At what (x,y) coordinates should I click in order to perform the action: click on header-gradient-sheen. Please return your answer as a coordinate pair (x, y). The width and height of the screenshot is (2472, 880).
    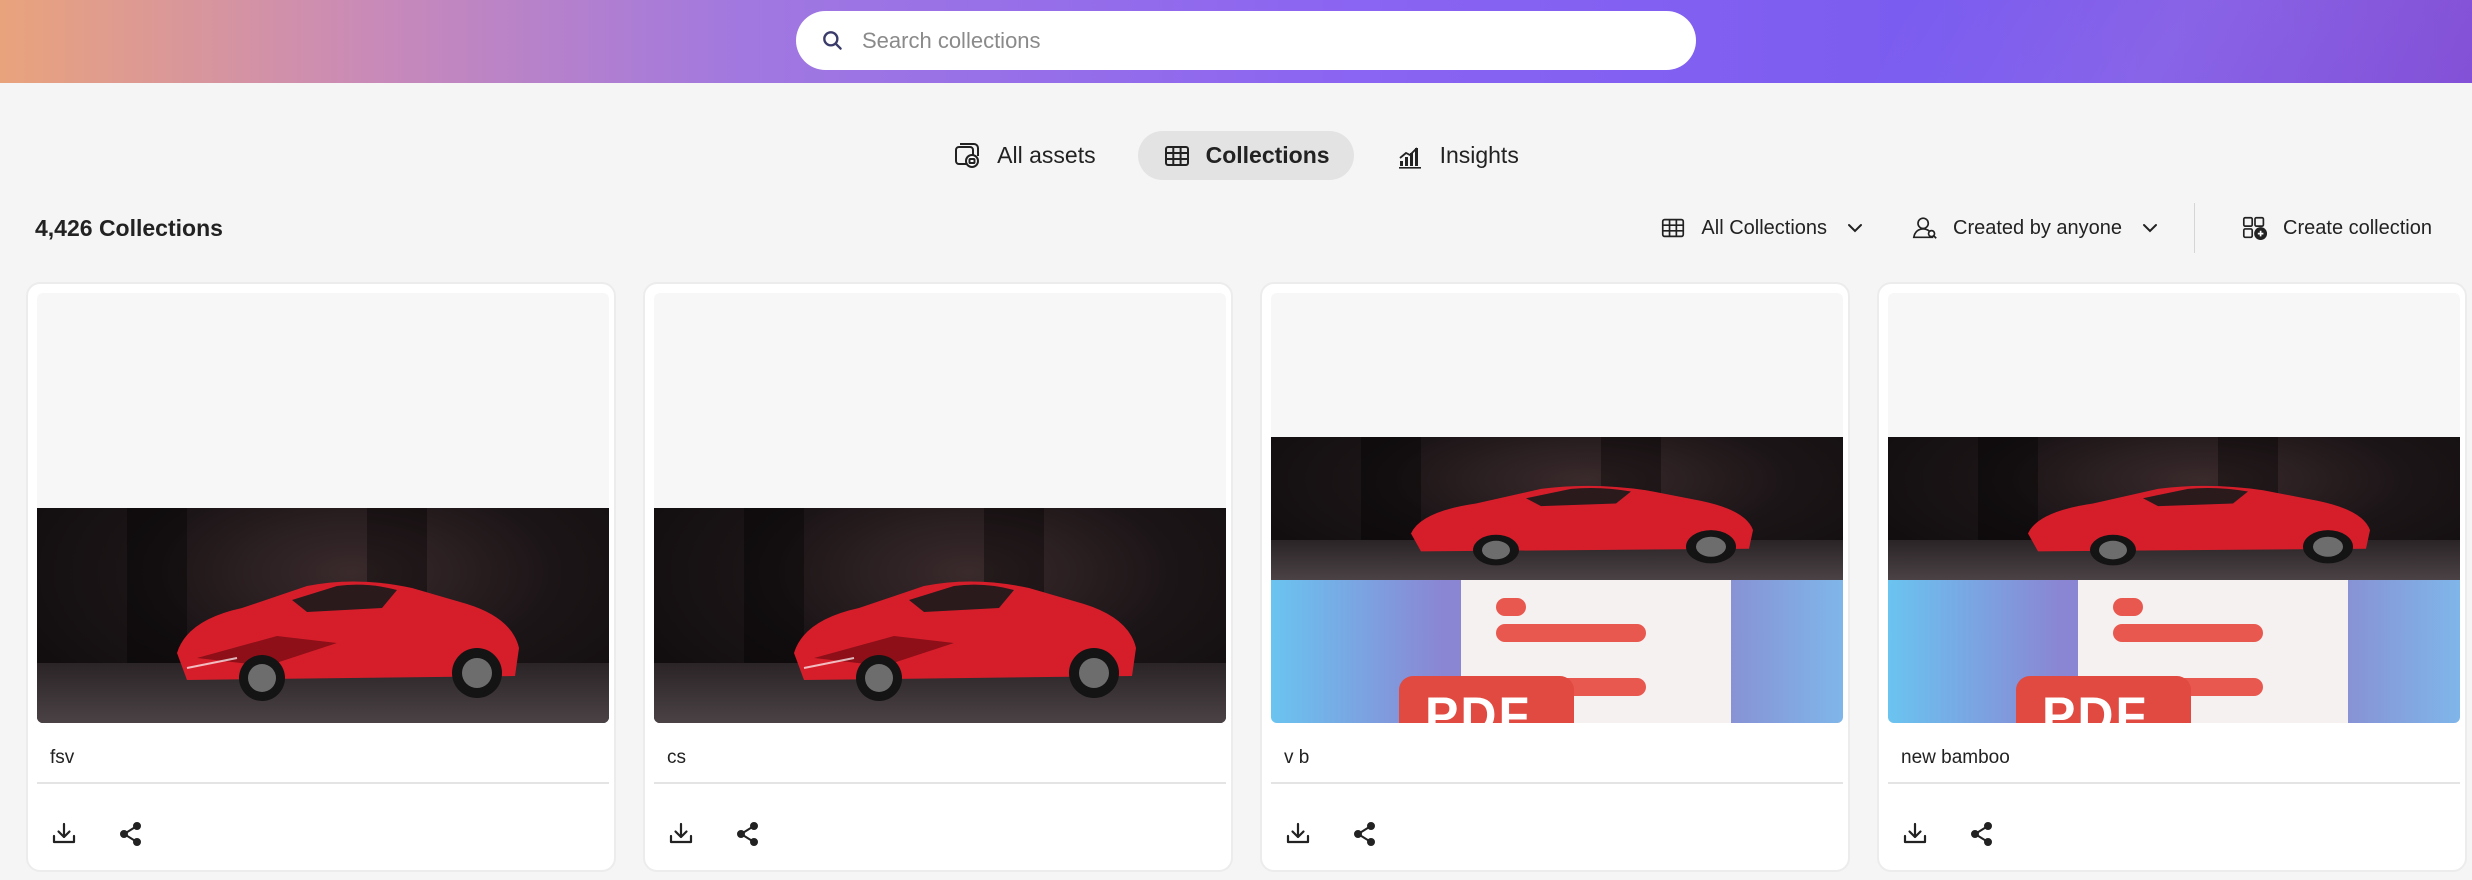
    Looking at the image, I should click on (2160, 41).